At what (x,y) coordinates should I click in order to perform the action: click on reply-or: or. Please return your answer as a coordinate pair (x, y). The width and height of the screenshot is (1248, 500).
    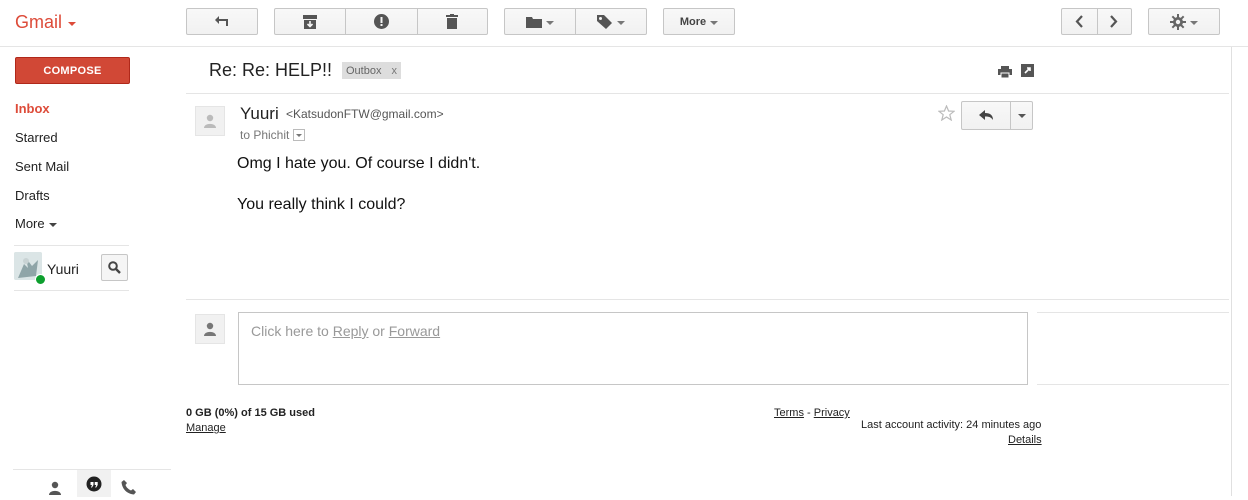
    Looking at the image, I should click on (378, 331).